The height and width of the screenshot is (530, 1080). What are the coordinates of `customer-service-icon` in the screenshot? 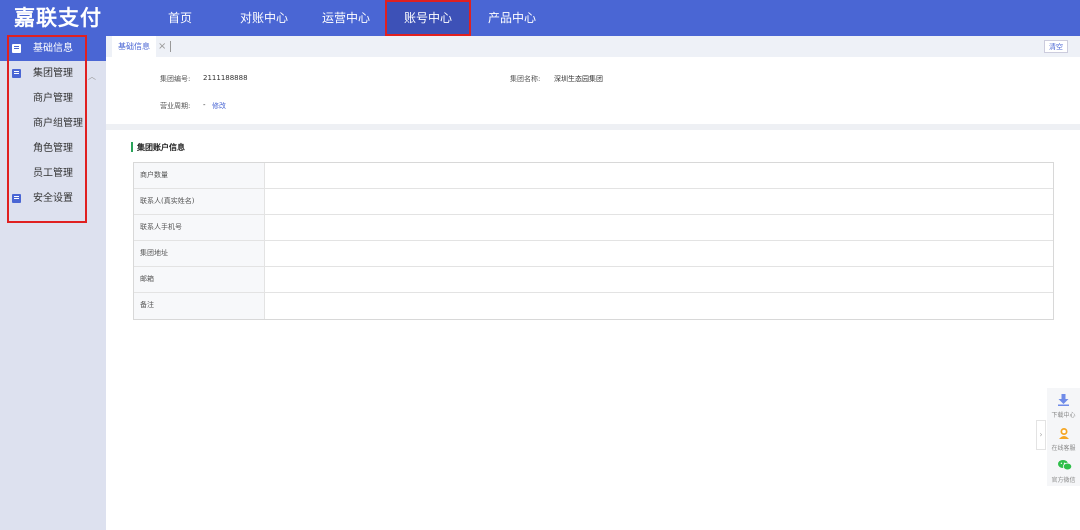 It's located at (1064, 433).